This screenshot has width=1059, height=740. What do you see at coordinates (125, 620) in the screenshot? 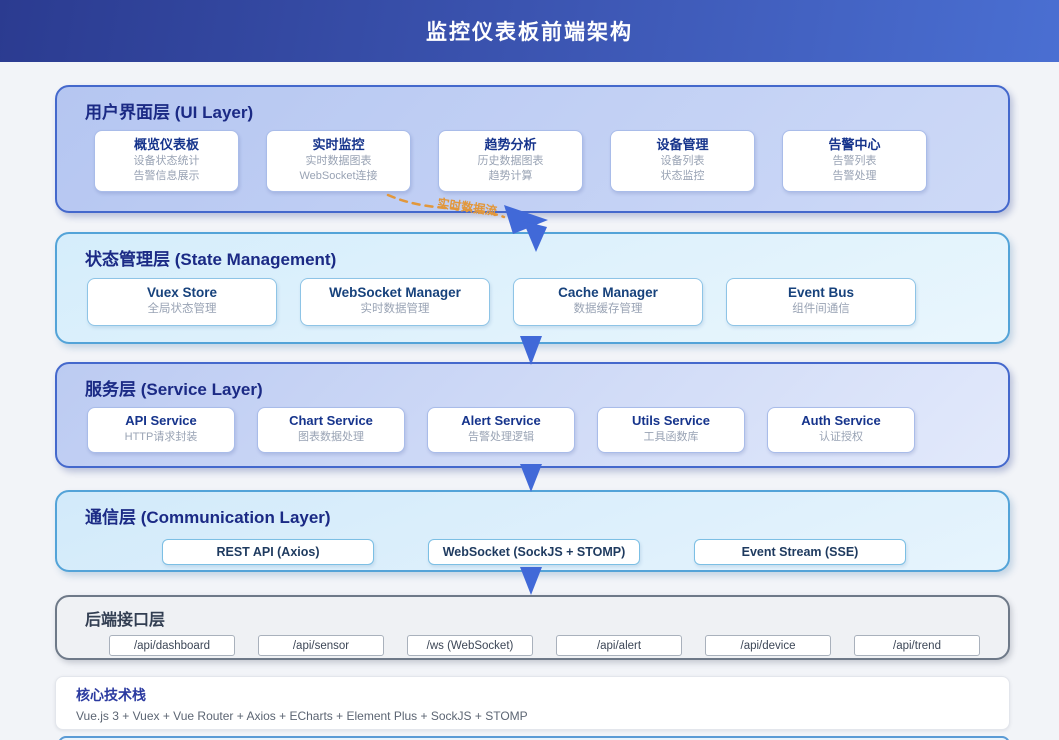
I see `layer-backend-title: 后端接口层` at bounding box center [125, 620].